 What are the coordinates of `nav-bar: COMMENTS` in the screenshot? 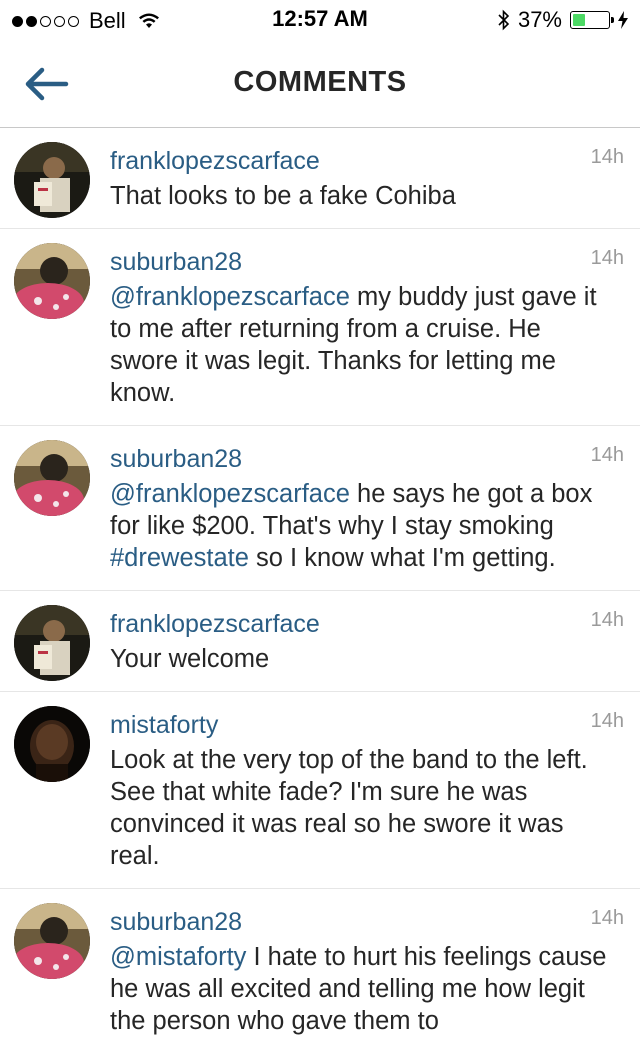 It's located at (320, 84).